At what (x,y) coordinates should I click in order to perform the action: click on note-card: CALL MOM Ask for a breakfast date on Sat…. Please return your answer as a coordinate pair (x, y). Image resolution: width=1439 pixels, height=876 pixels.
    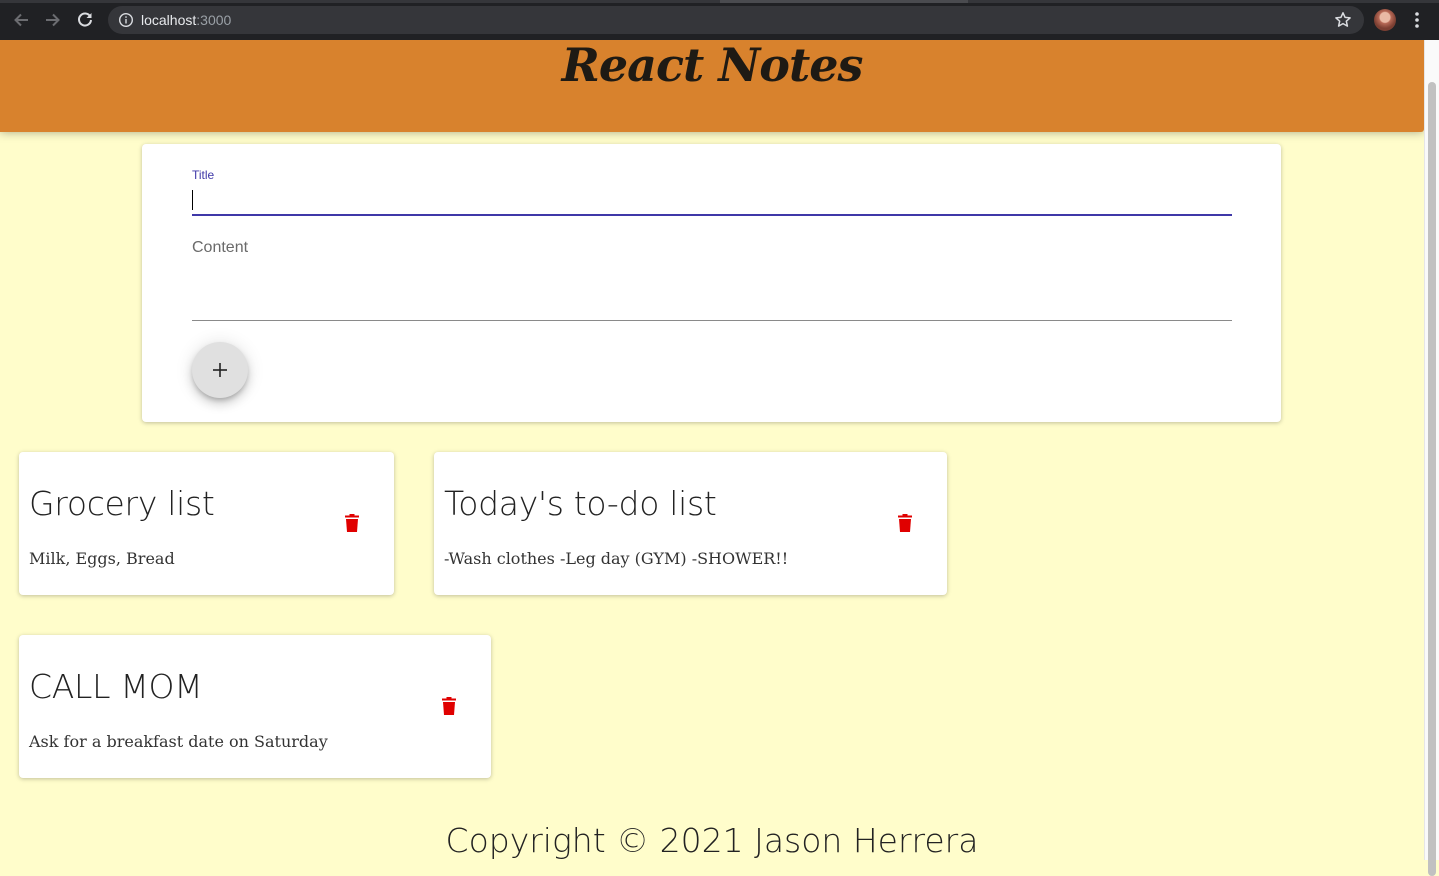
    Looking at the image, I should click on (255, 706).